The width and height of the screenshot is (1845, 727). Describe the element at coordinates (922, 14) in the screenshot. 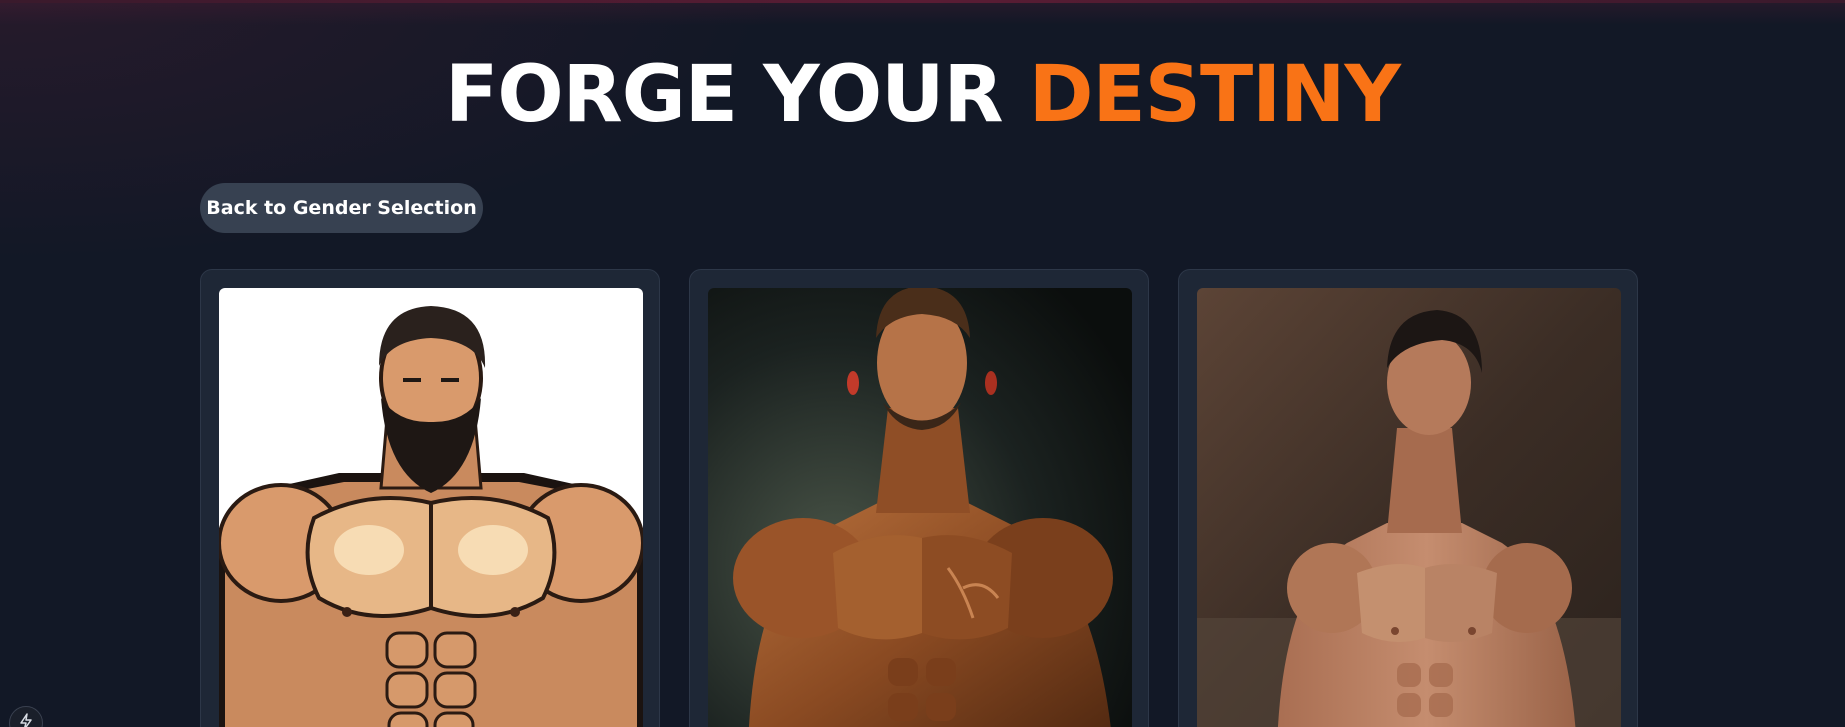

I see `top-glow` at that location.